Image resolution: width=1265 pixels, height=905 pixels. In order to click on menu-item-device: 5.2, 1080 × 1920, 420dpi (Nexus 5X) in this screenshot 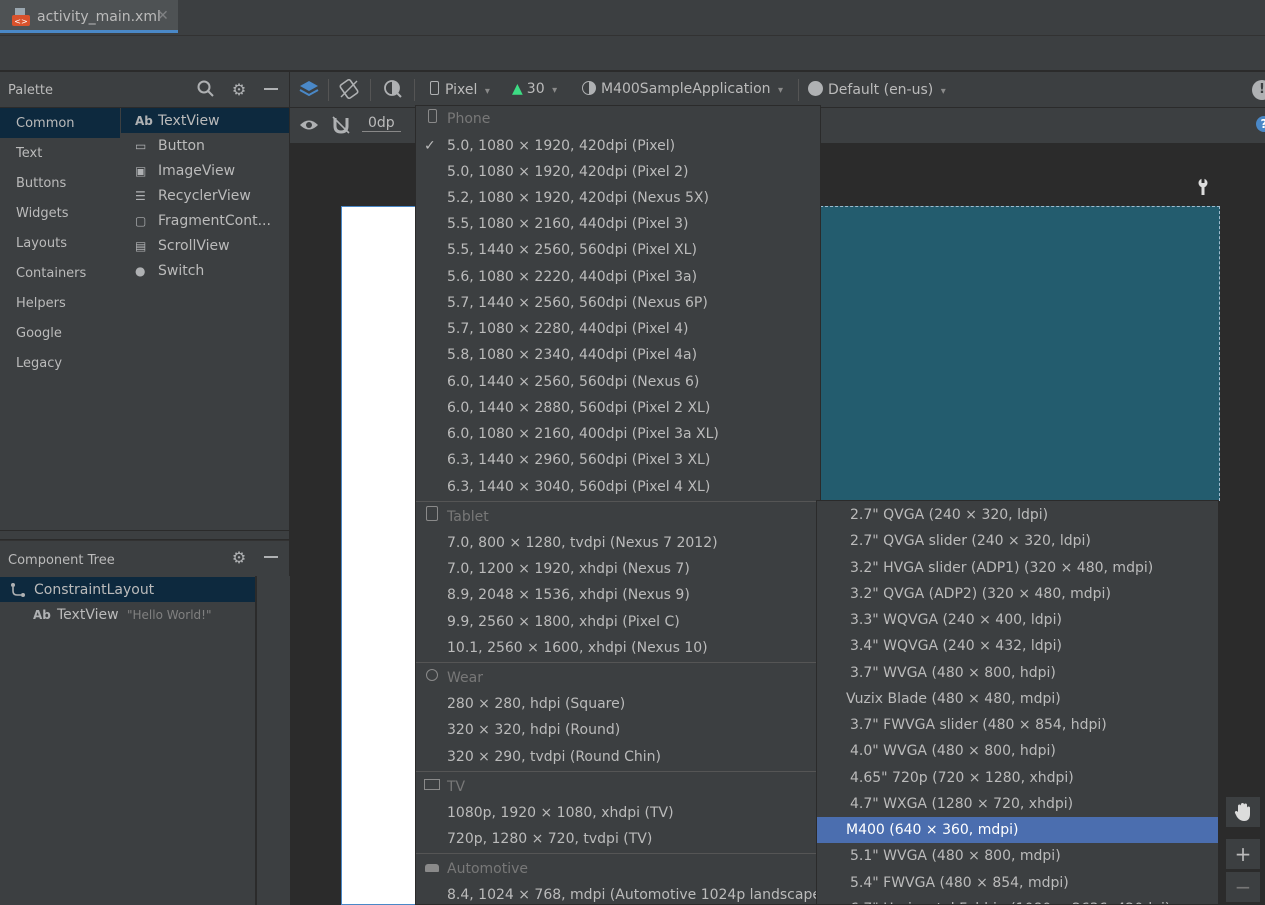, I will do `click(618, 198)`.